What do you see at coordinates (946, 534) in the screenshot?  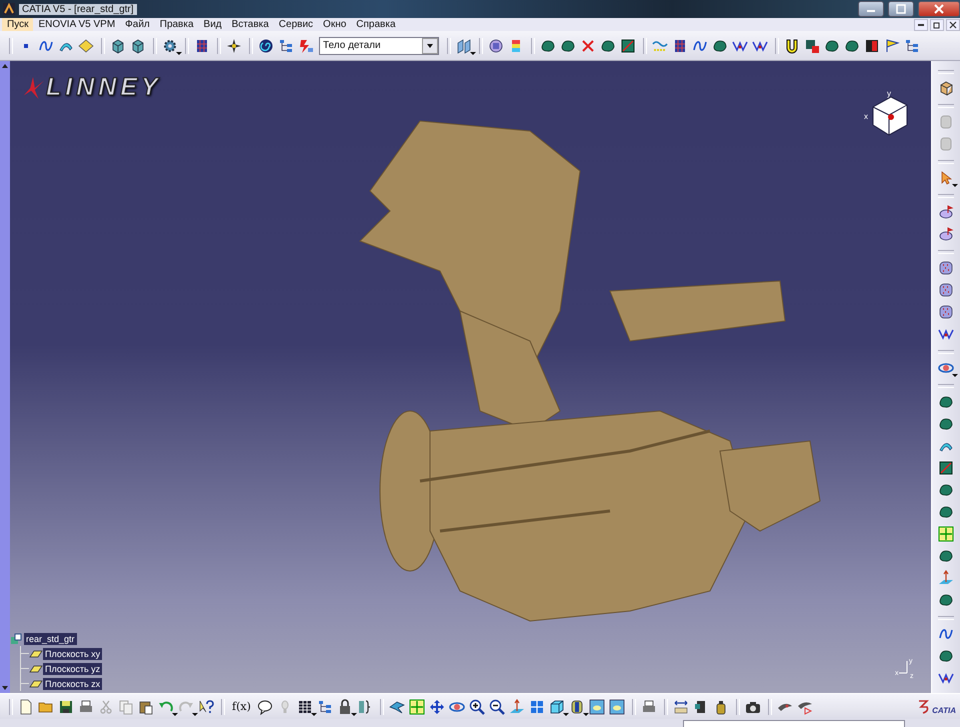 I see `fit-icon` at bounding box center [946, 534].